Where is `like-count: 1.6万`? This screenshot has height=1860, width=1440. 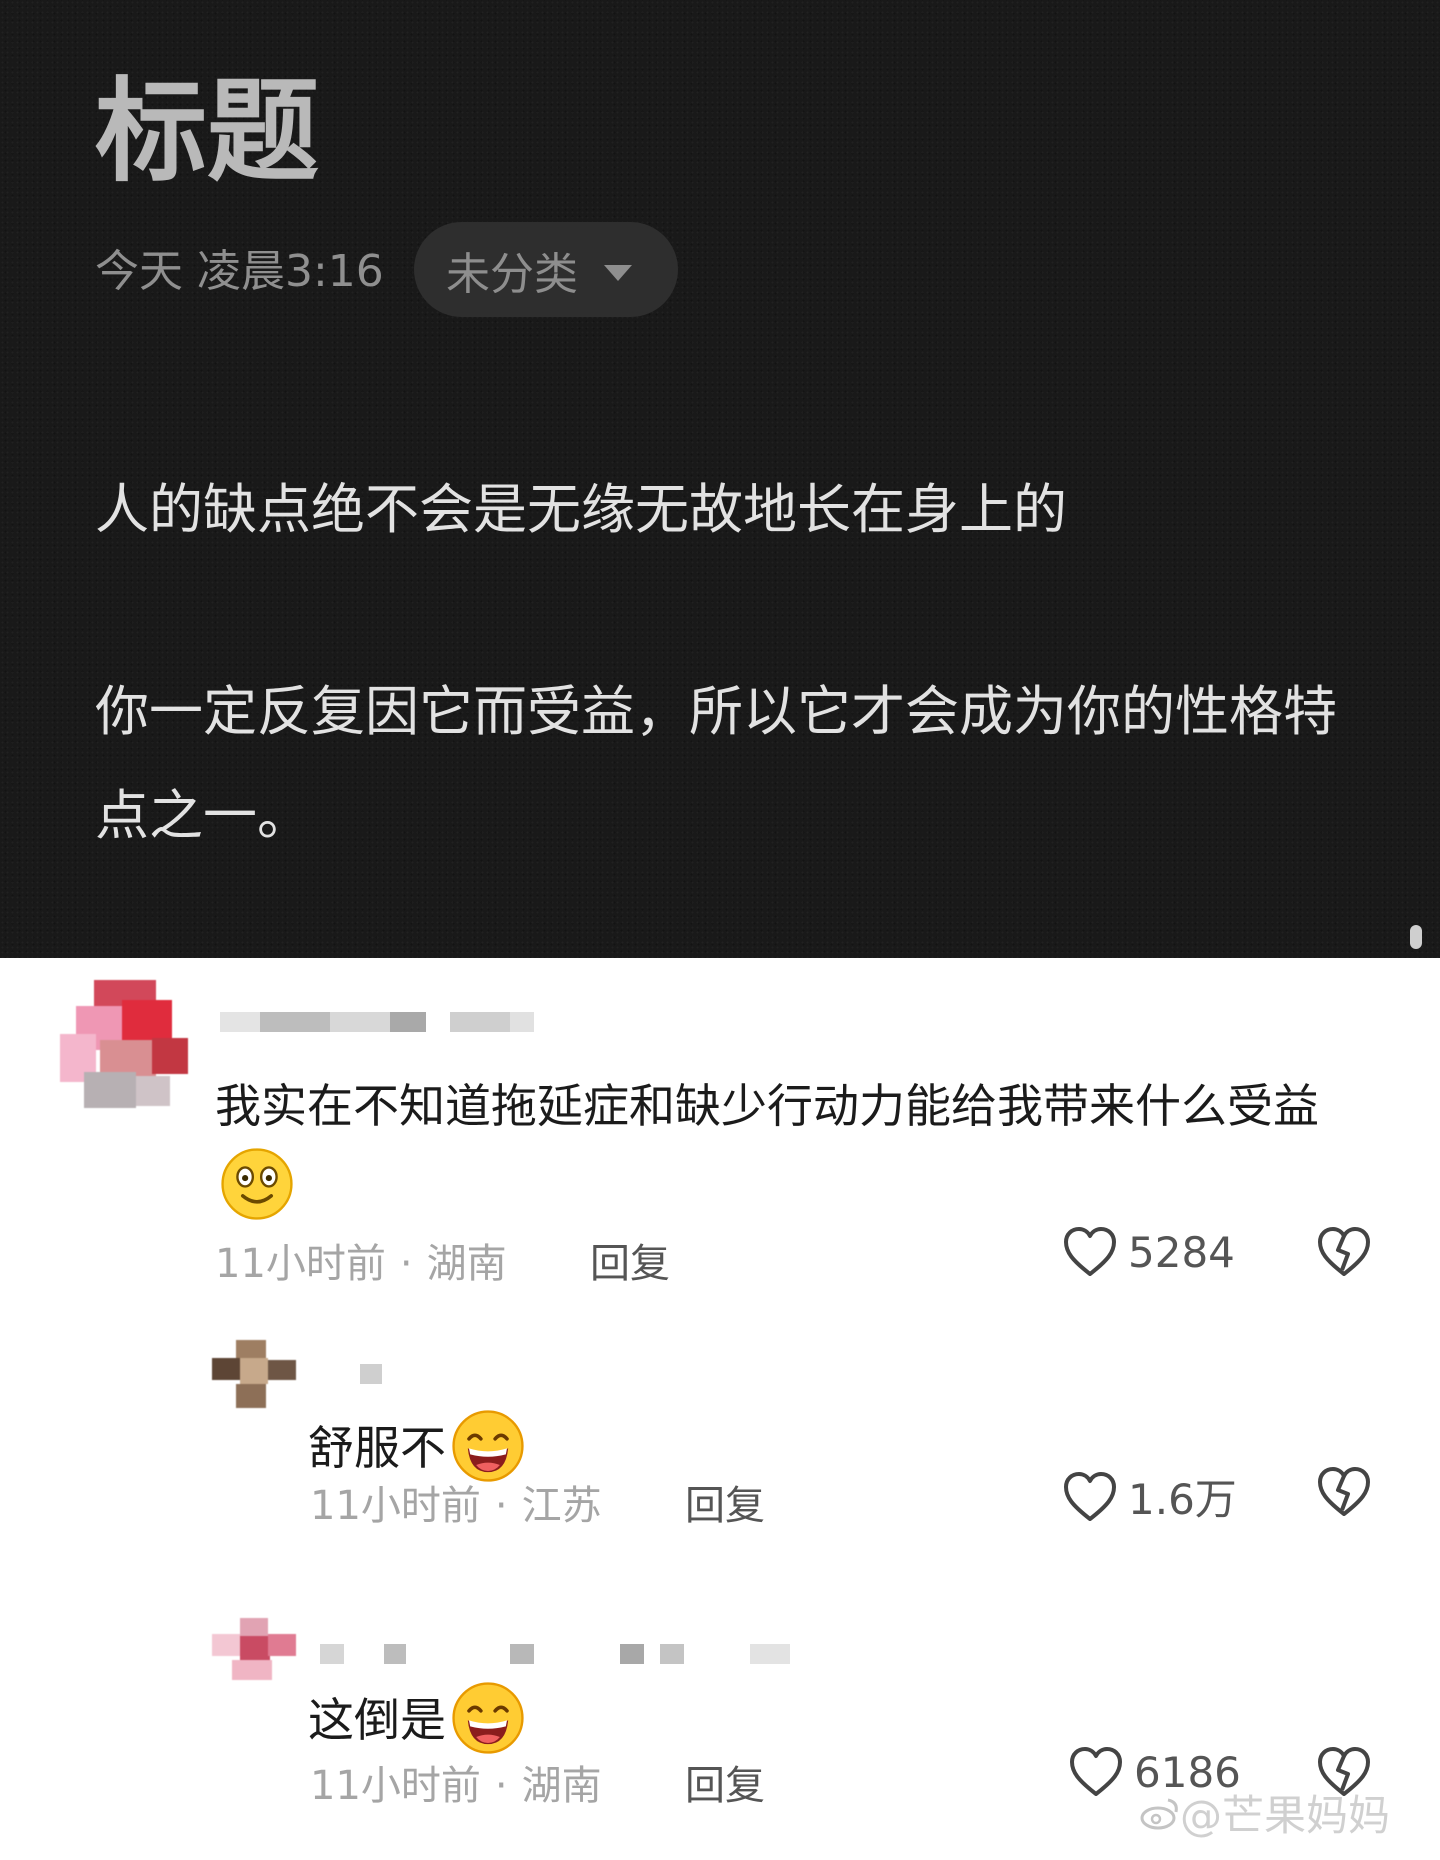
like-count: 1.6万 is located at coordinates (1182, 1499).